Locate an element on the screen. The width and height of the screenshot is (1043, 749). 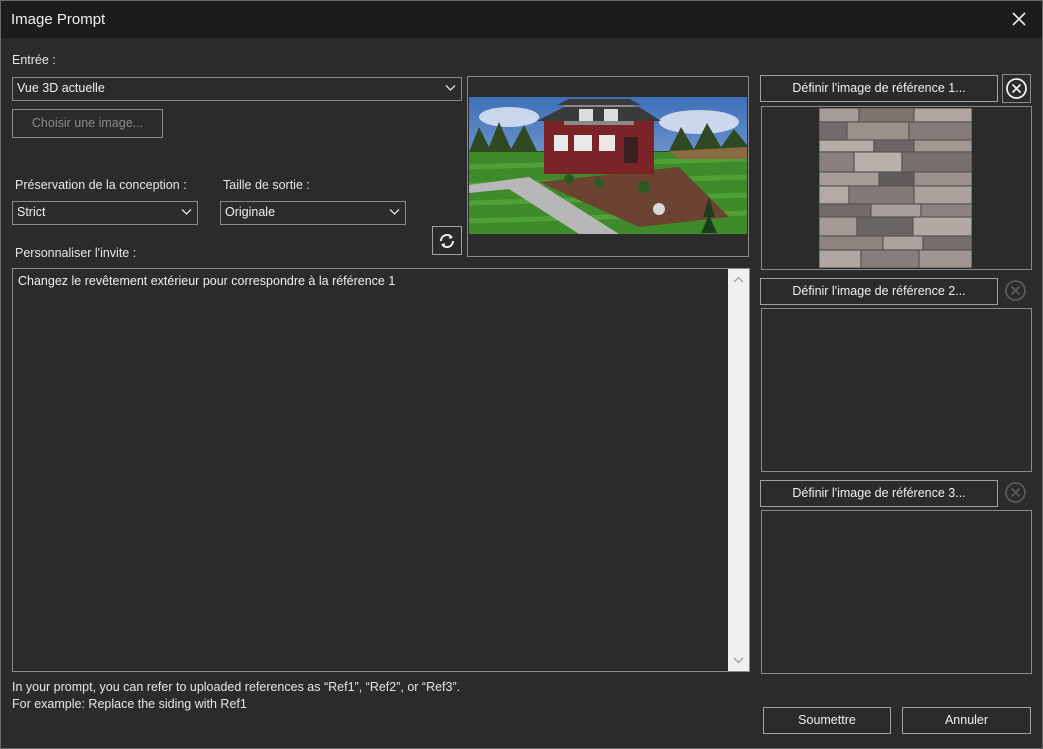
clear-reference-3-button is located at coordinates (1016, 493).